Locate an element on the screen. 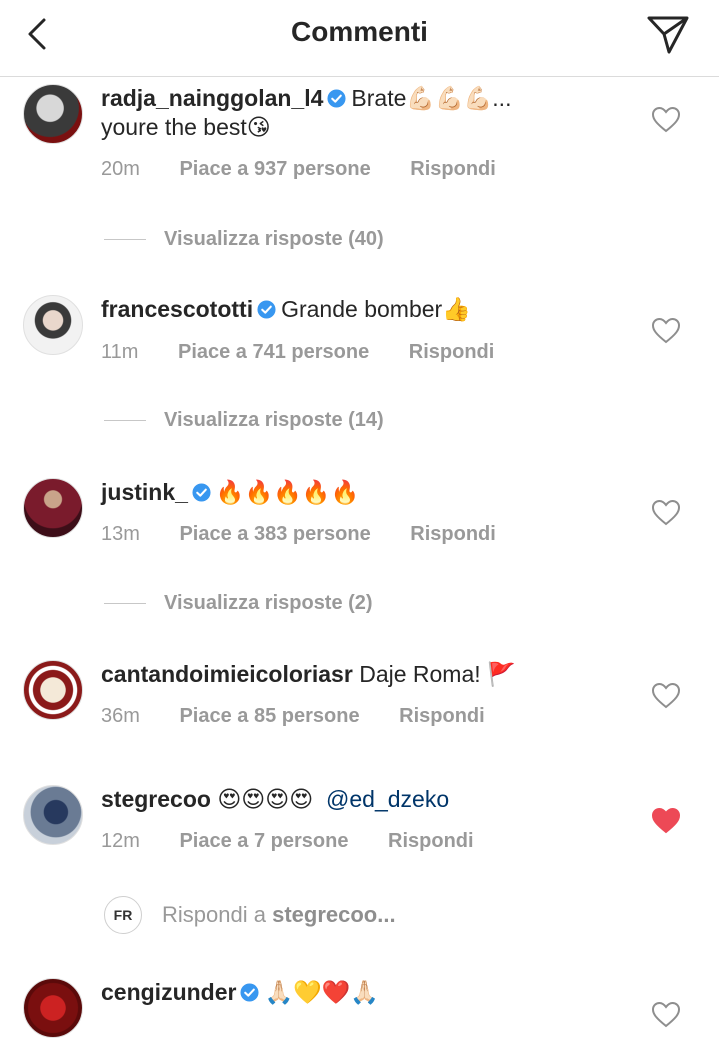 This screenshot has height=1038, width=719. comment-body: 😍😍😍😍 is located at coordinates (265, 799).